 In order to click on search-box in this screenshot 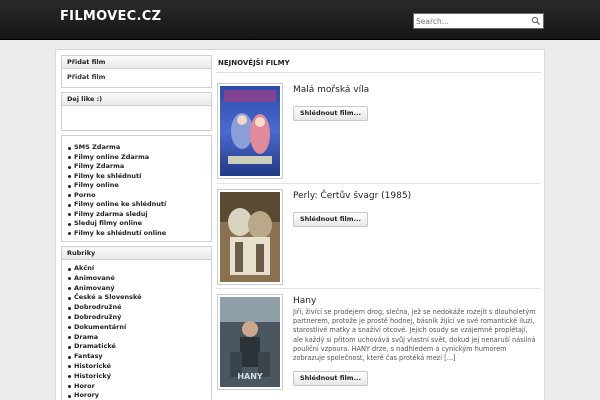, I will do `click(478, 21)`.